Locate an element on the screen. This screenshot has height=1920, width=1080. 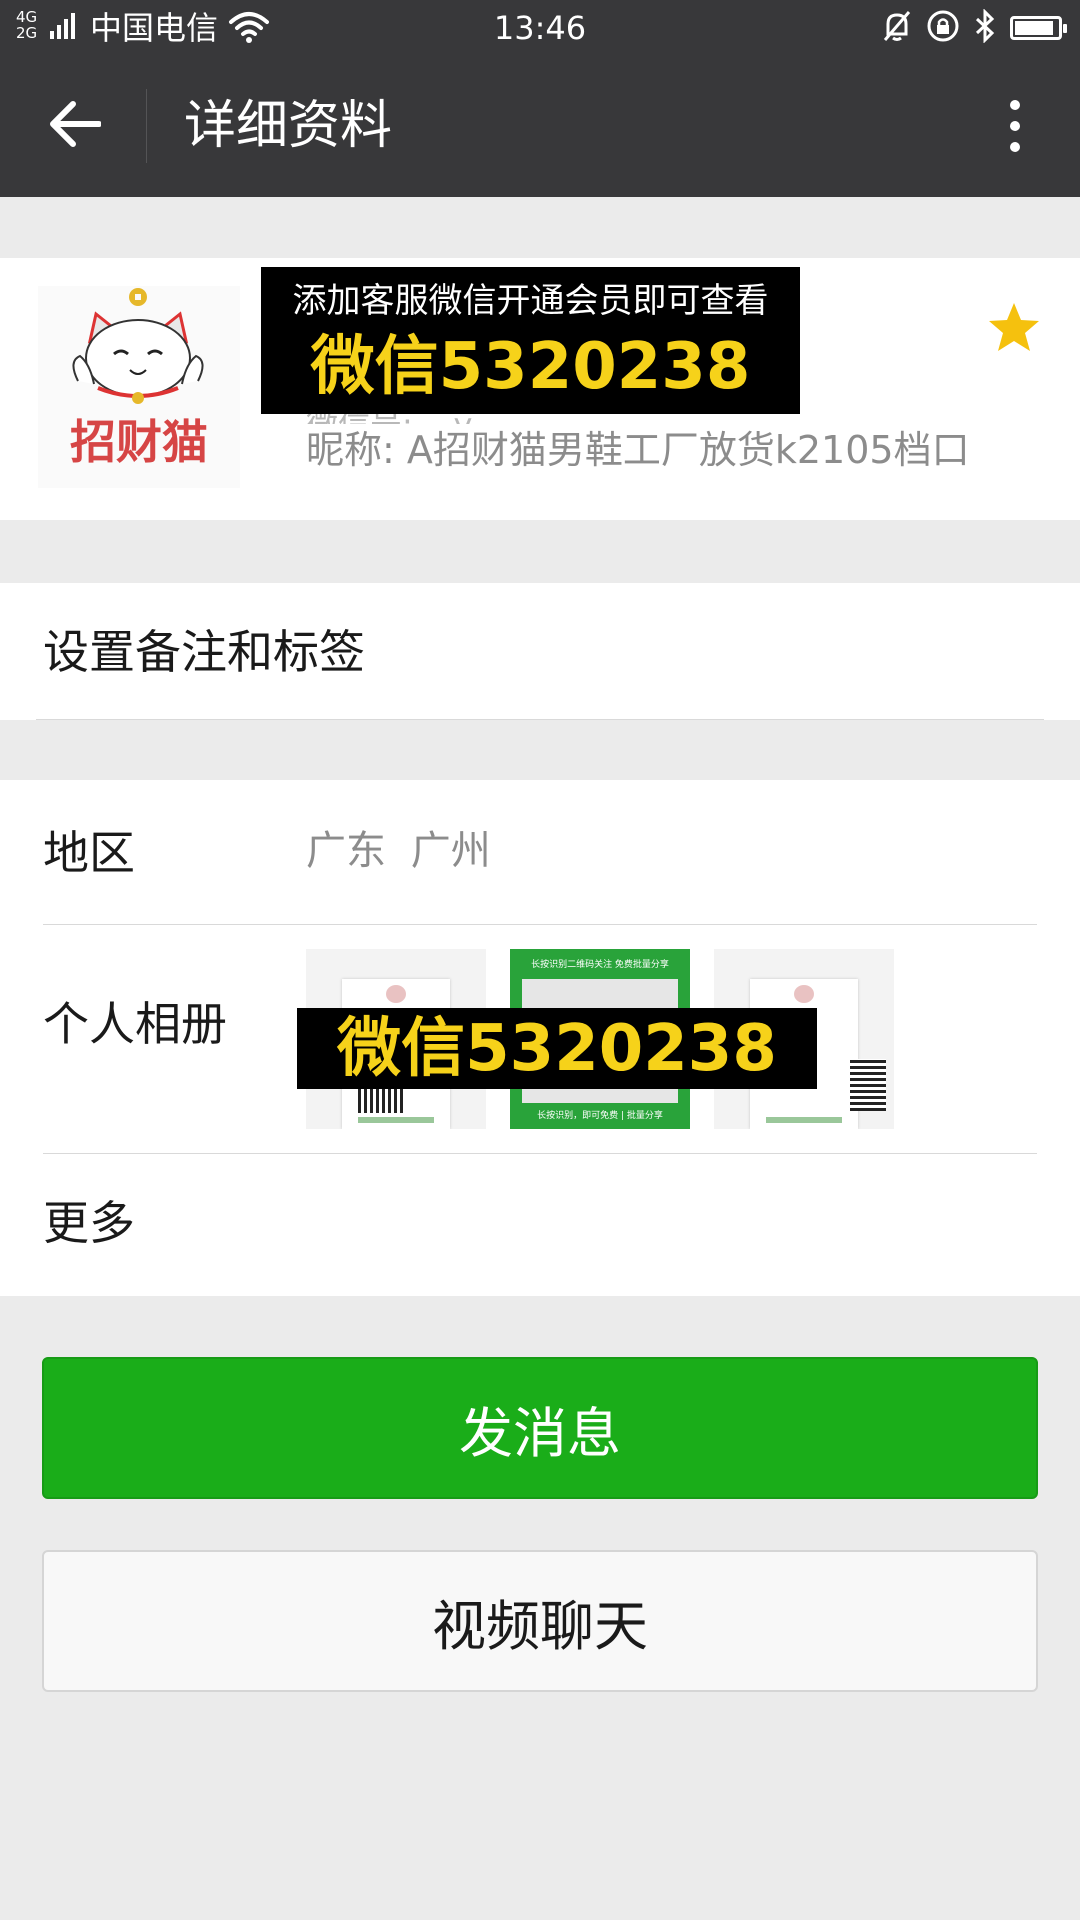
status-bar: 4G 2G 中国电信 13:46 is located at coordinates (540, 27).